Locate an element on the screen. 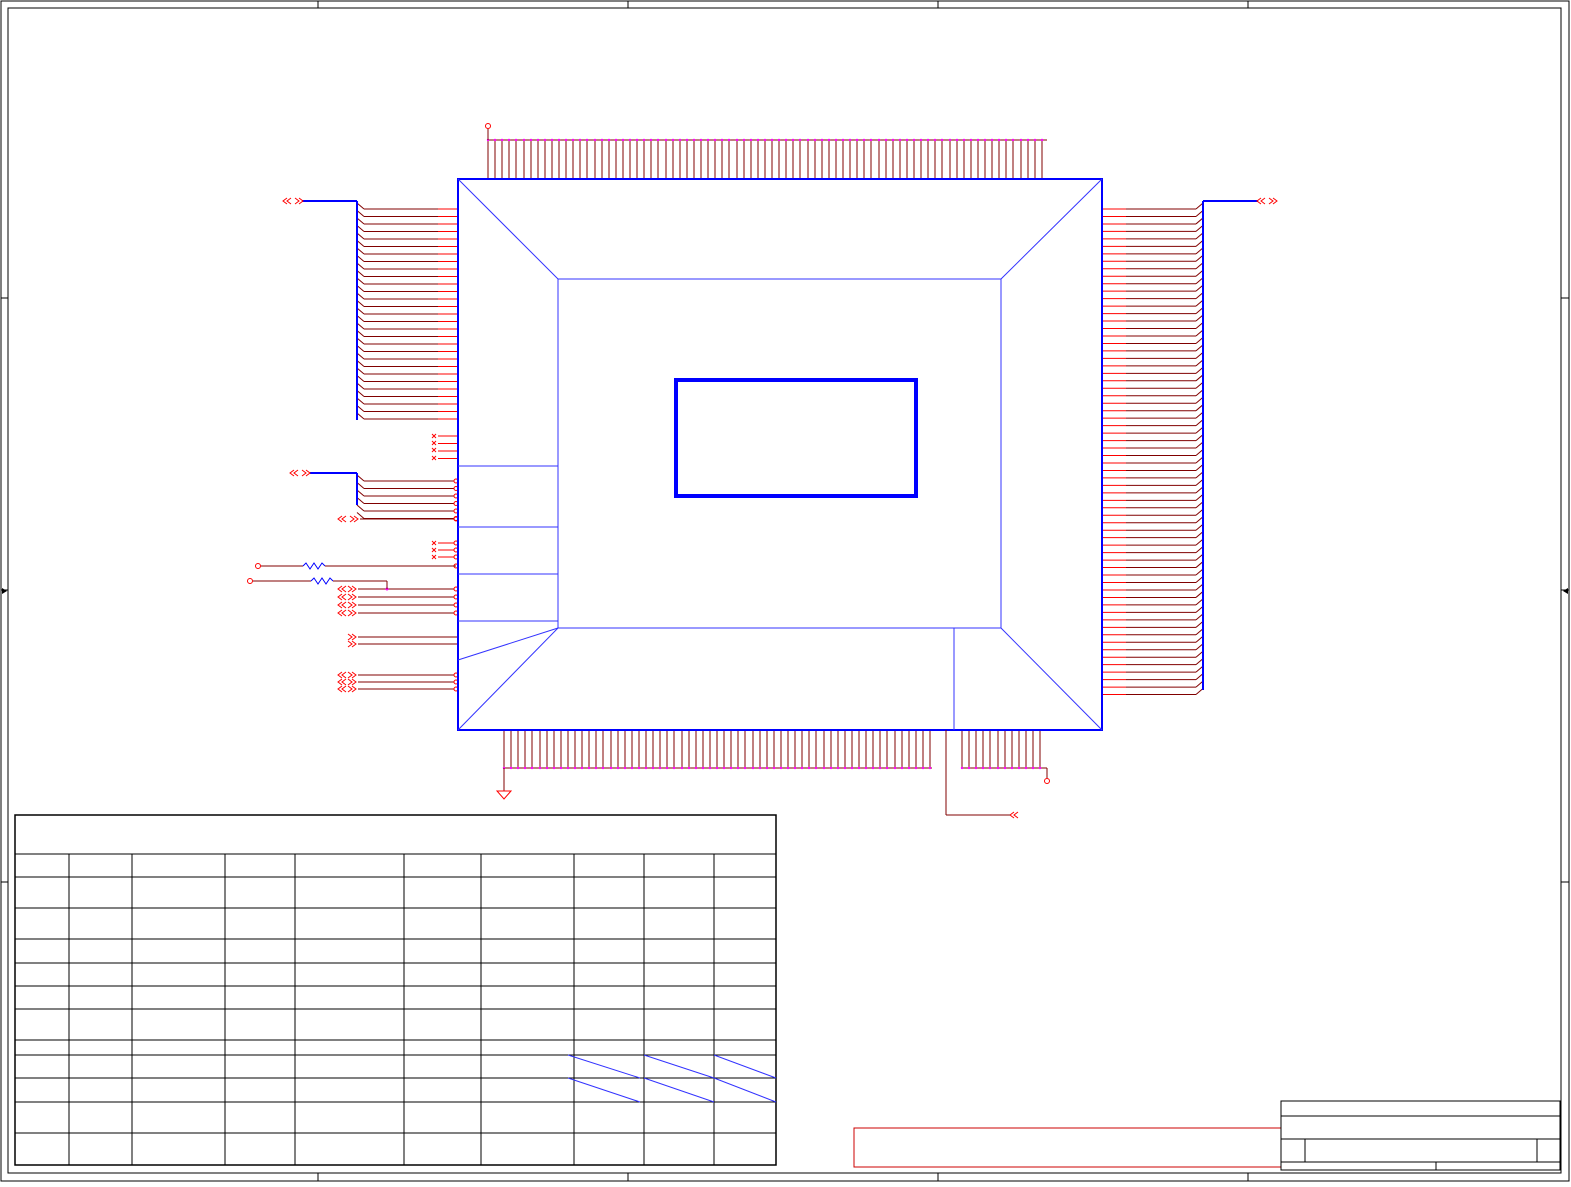  offpage-connector-right-bus is located at coordinates (1267, 201).